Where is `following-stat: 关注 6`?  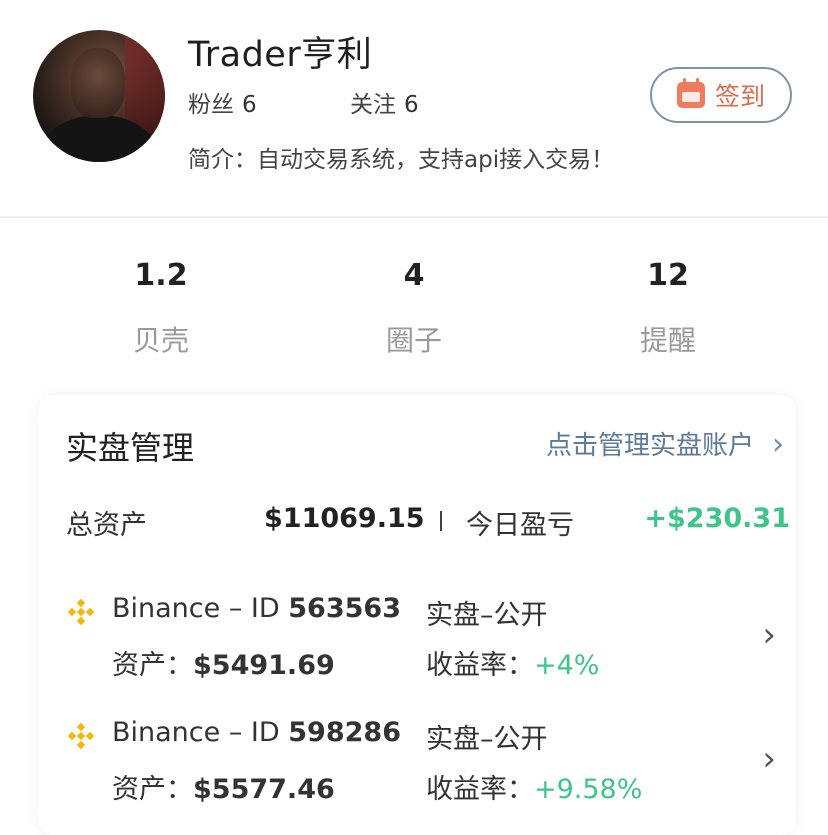
following-stat: 关注 6 is located at coordinates (384, 102).